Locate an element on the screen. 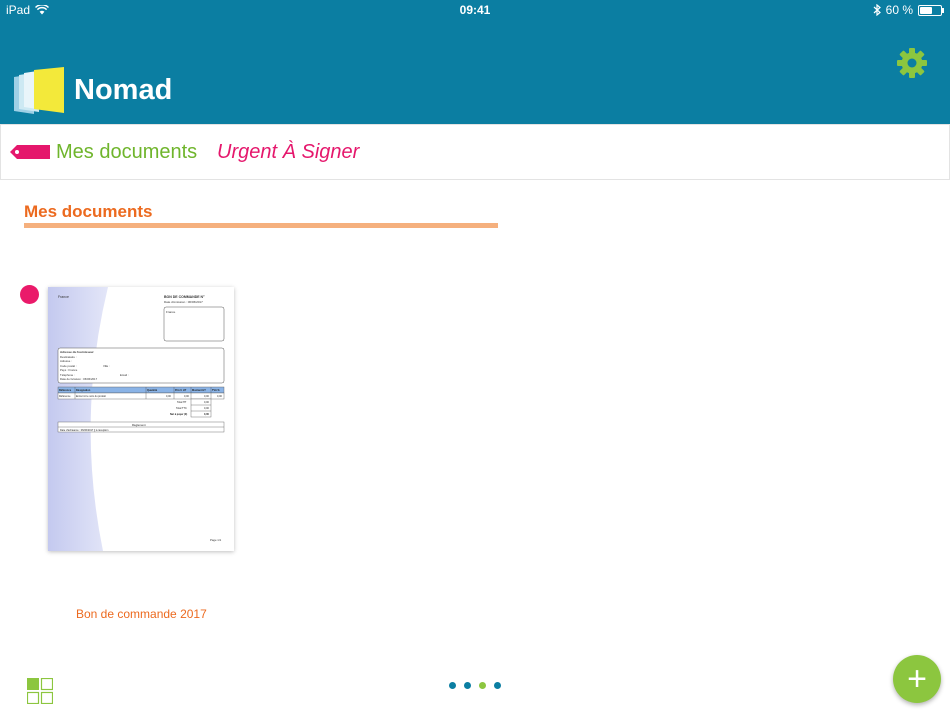  page-dot-active is located at coordinates (482, 685).